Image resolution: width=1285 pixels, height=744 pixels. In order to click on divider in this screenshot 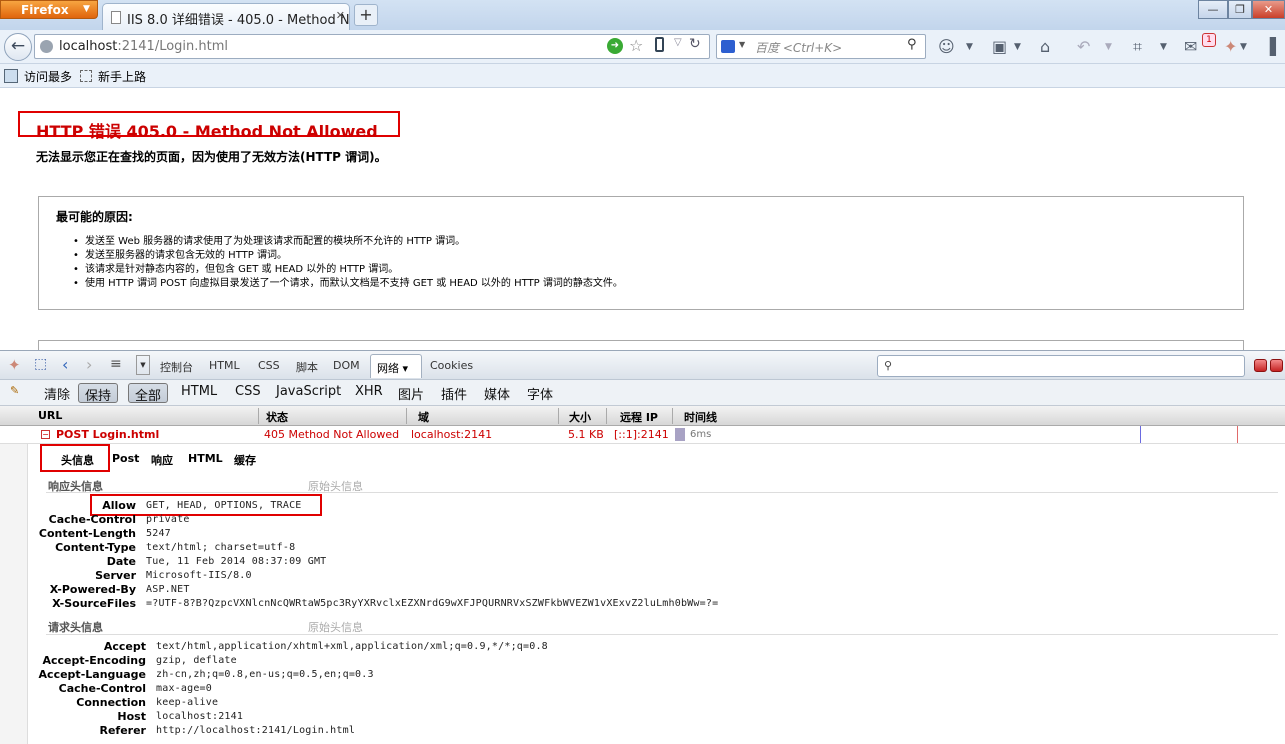, I will do `click(662, 492)`.